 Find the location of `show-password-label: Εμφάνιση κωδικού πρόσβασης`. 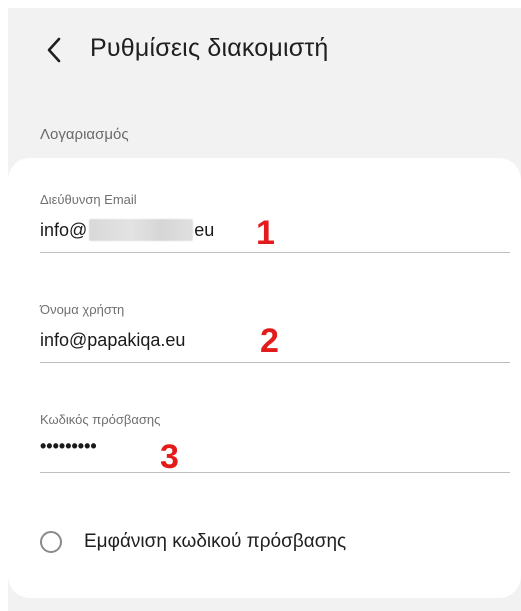

show-password-label: Εμφάνιση κωδικού πρόσβασης is located at coordinates (215, 541).